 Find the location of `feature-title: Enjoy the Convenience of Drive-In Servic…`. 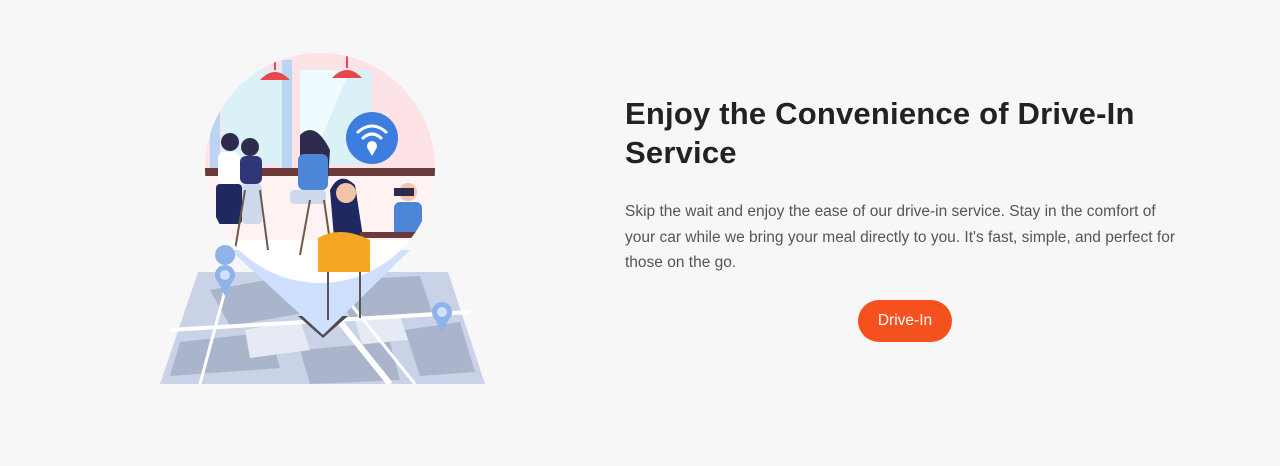

feature-title: Enjoy the Convenience of Drive-In Servic… is located at coordinates (880, 133).